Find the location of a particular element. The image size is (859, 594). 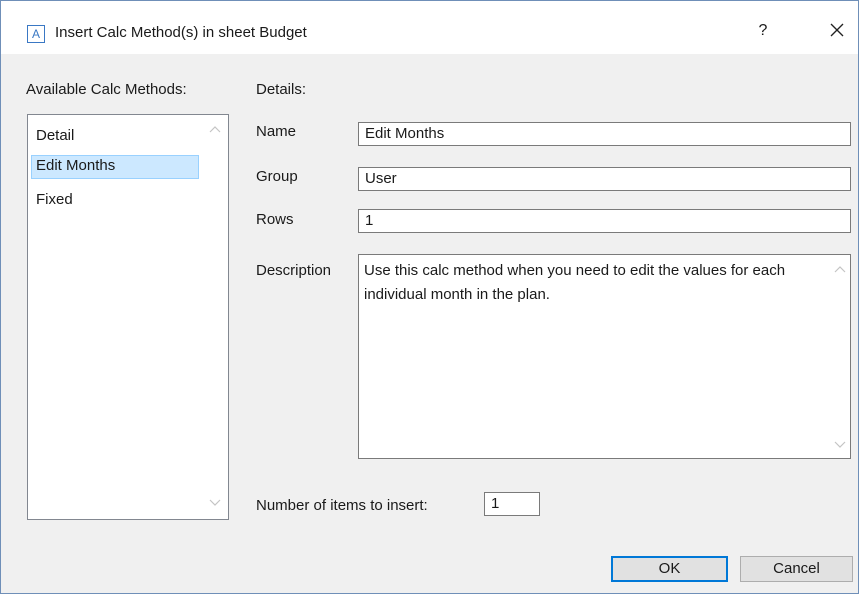

app-icon: A is located at coordinates (36, 34).